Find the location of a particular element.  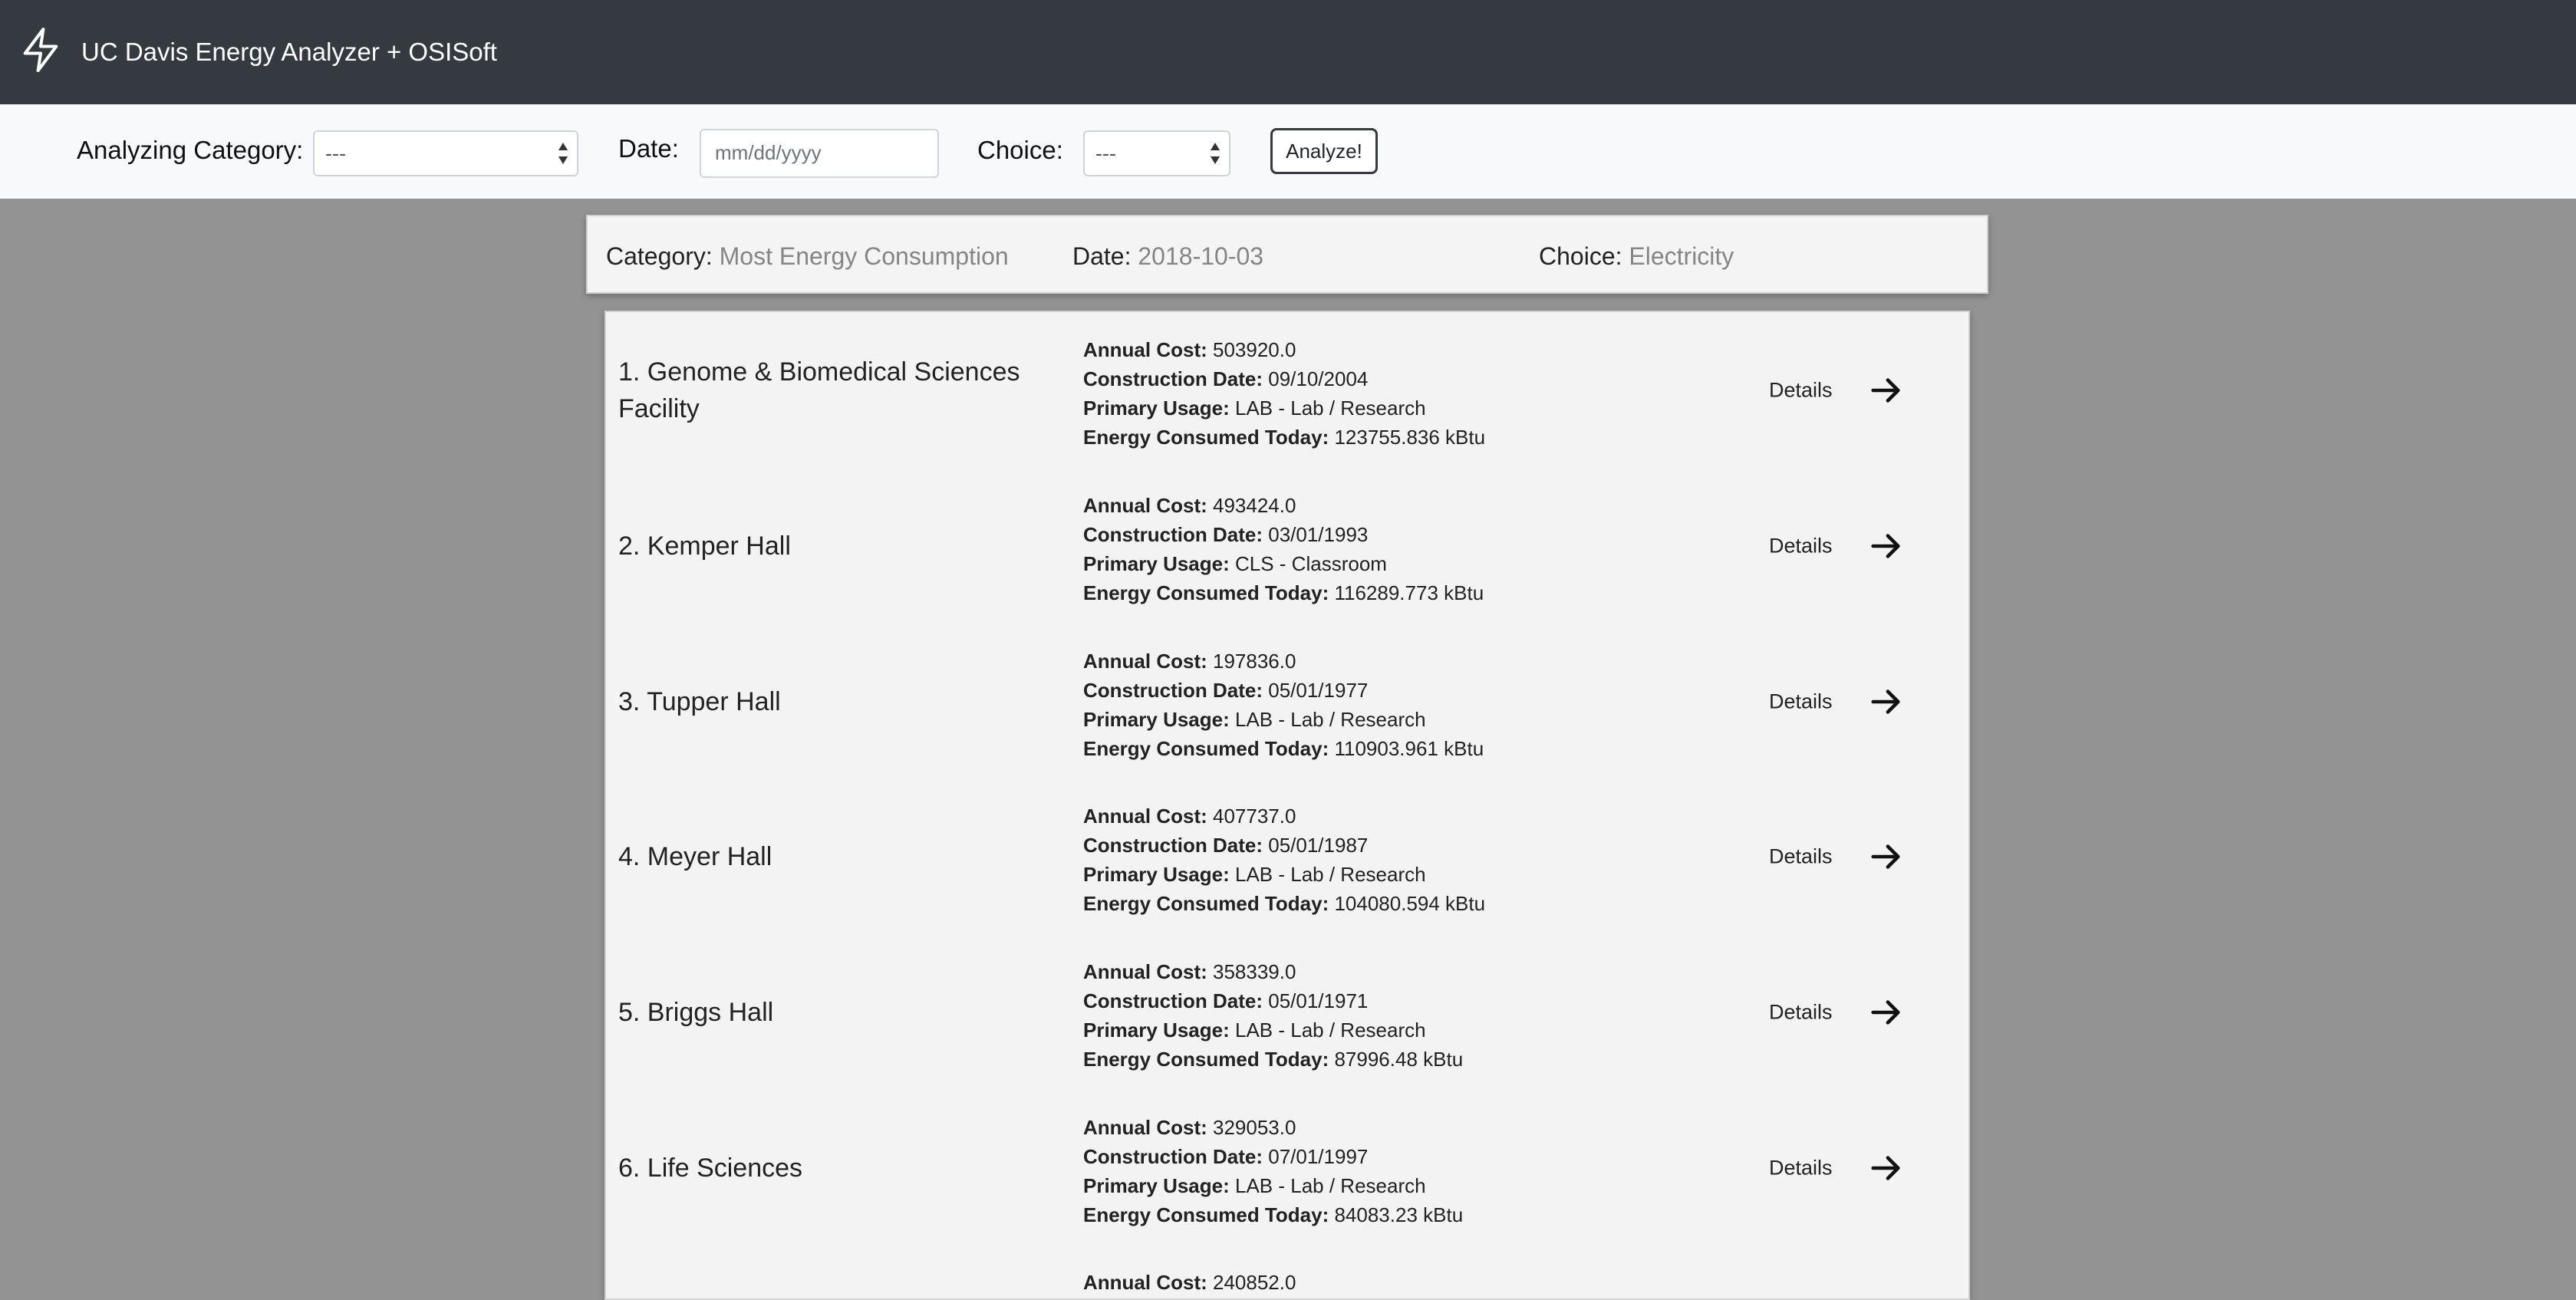

summary-date-key: Date: is located at coordinates (1102, 256).